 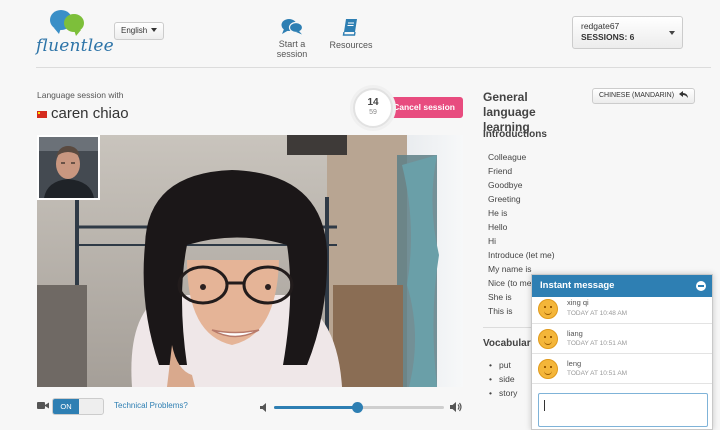 What do you see at coordinates (456, 407) in the screenshot?
I see `volume-high-icon` at bounding box center [456, 407].